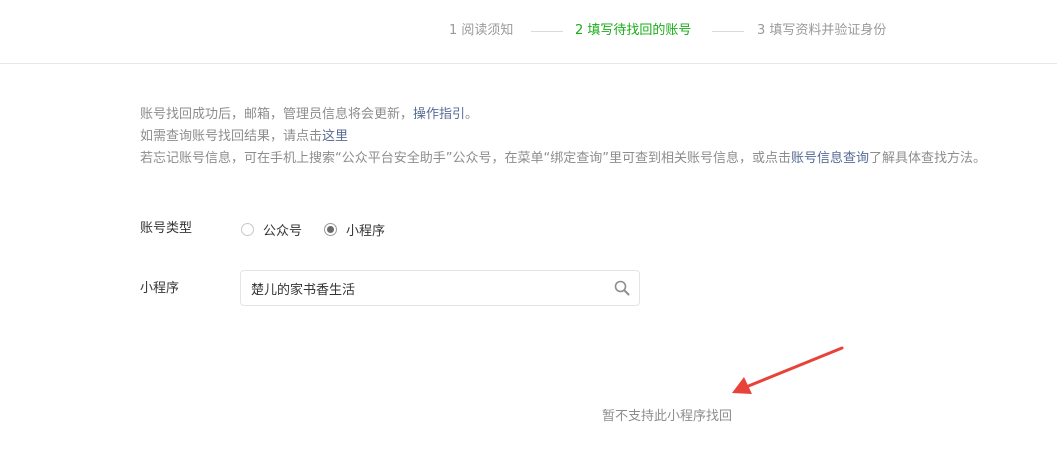 The width and height of the screenshot is (1057, 469). I want to click on radio-mini-program: 小程序, so click(355, 229).